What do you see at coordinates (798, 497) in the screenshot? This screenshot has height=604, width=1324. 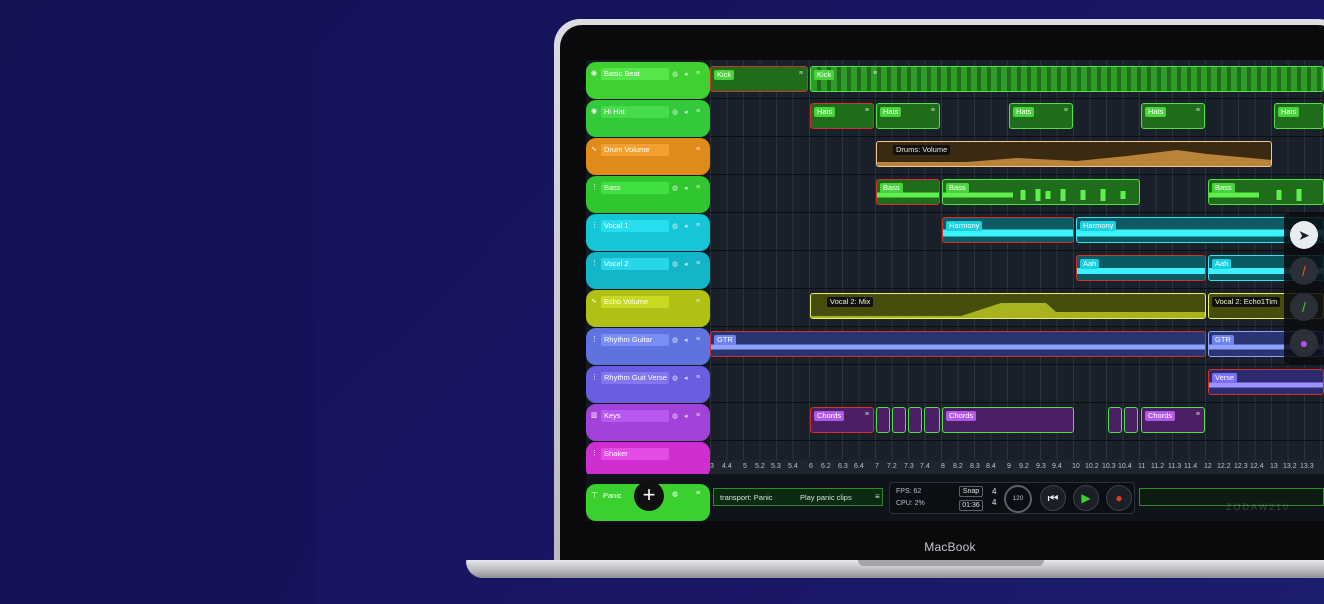 I see `panic-trigger-strip: transport: Panic Play panic clips` at bounding box center [798, 497].